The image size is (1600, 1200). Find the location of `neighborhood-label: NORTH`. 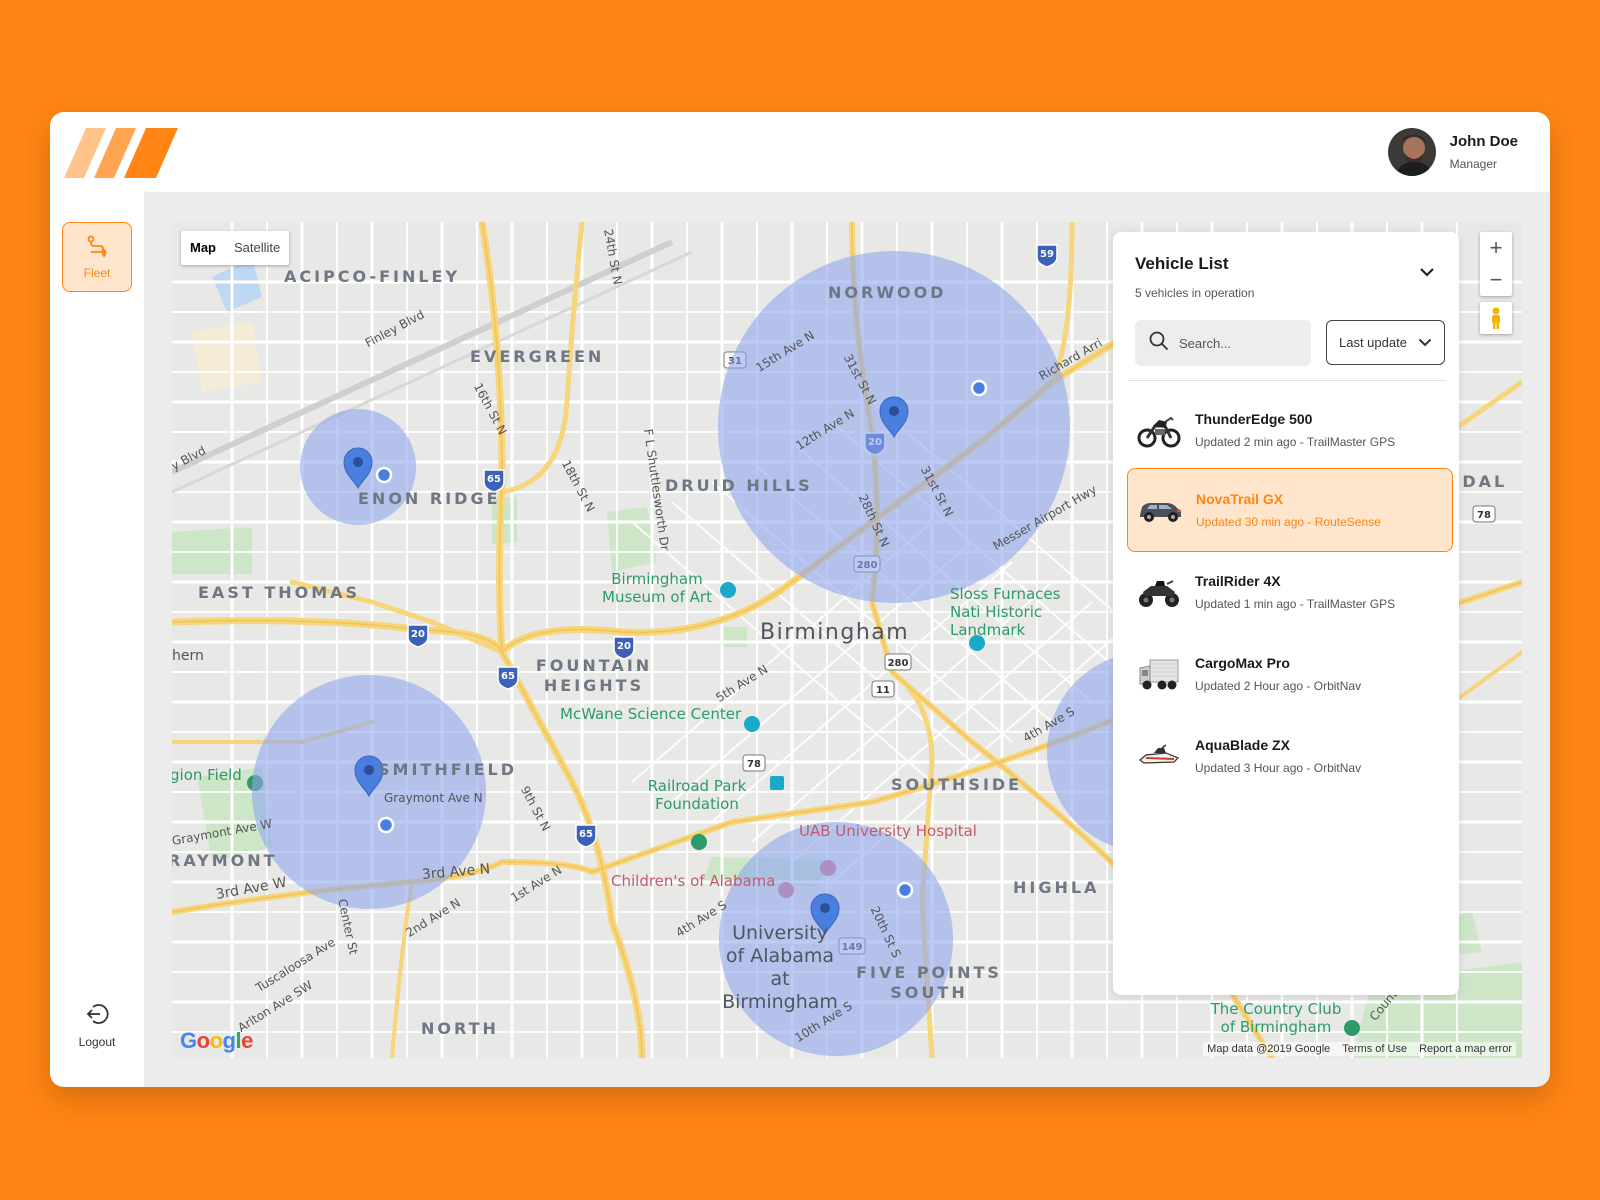

neighborhood-label: NORTH is located at coordinates (460, 1028).